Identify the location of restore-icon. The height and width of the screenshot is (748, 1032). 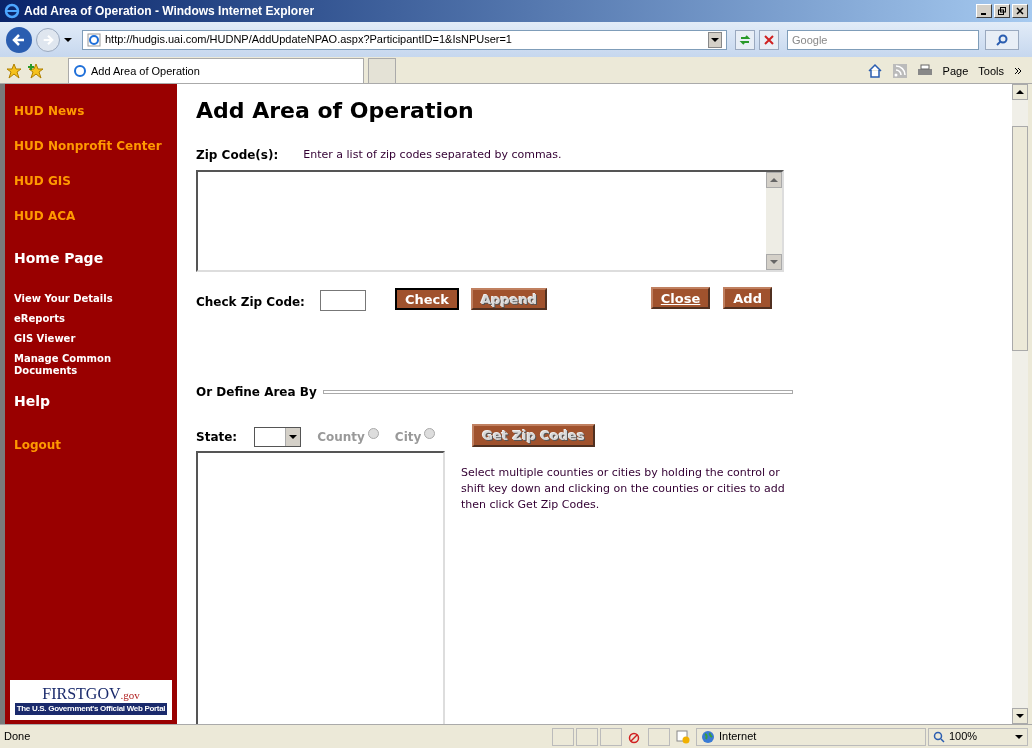
(1002, 11).